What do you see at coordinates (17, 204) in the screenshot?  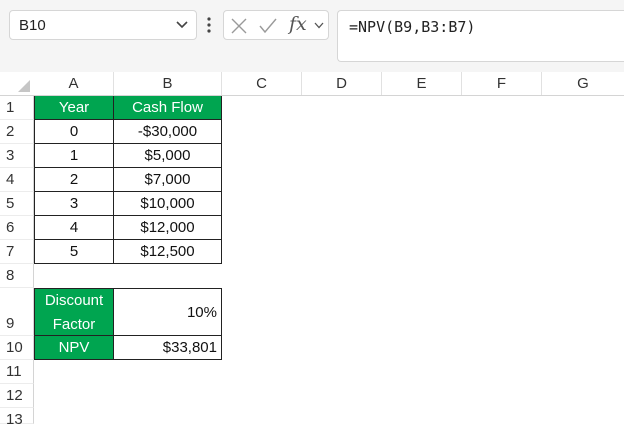 I see `row-header-5: 5` at bounding box center [17, 204].